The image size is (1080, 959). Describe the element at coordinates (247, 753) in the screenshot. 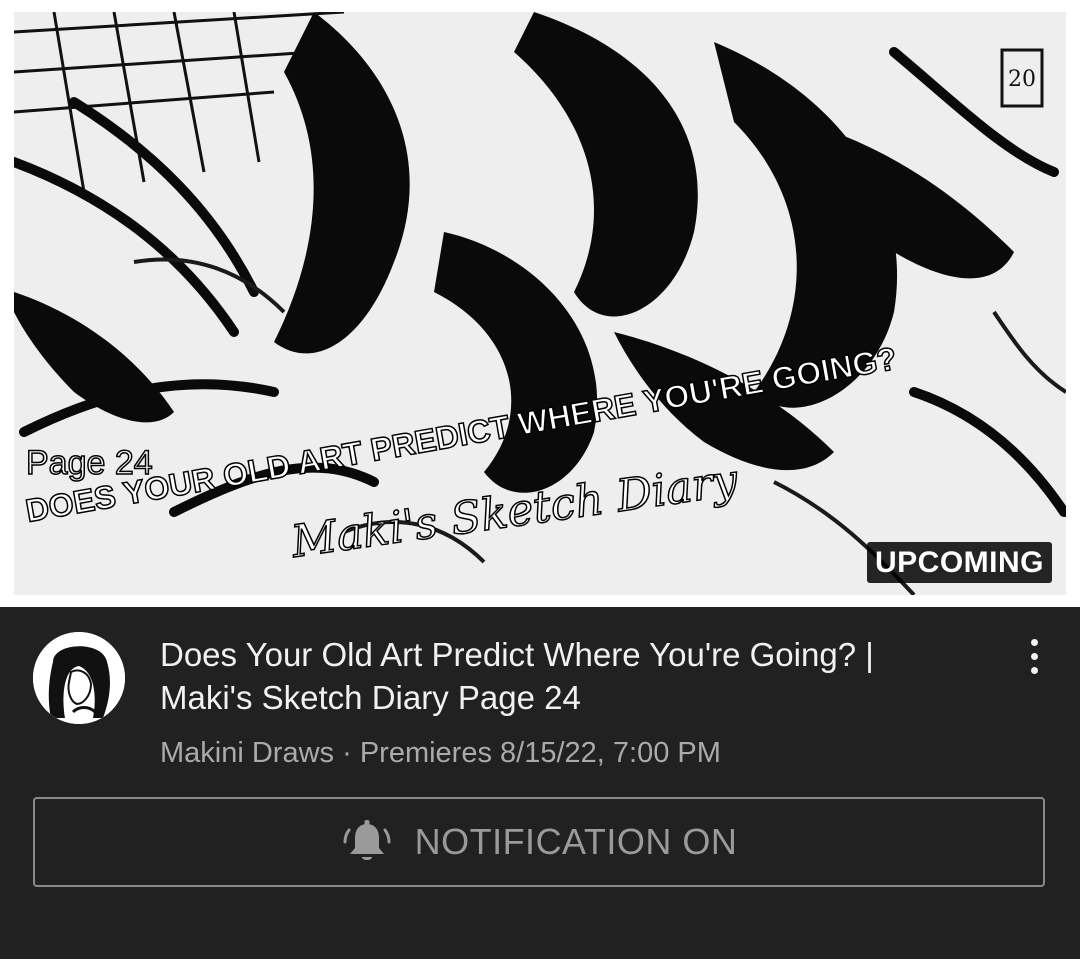

I see `channel-name: Makini Draws` at that location.